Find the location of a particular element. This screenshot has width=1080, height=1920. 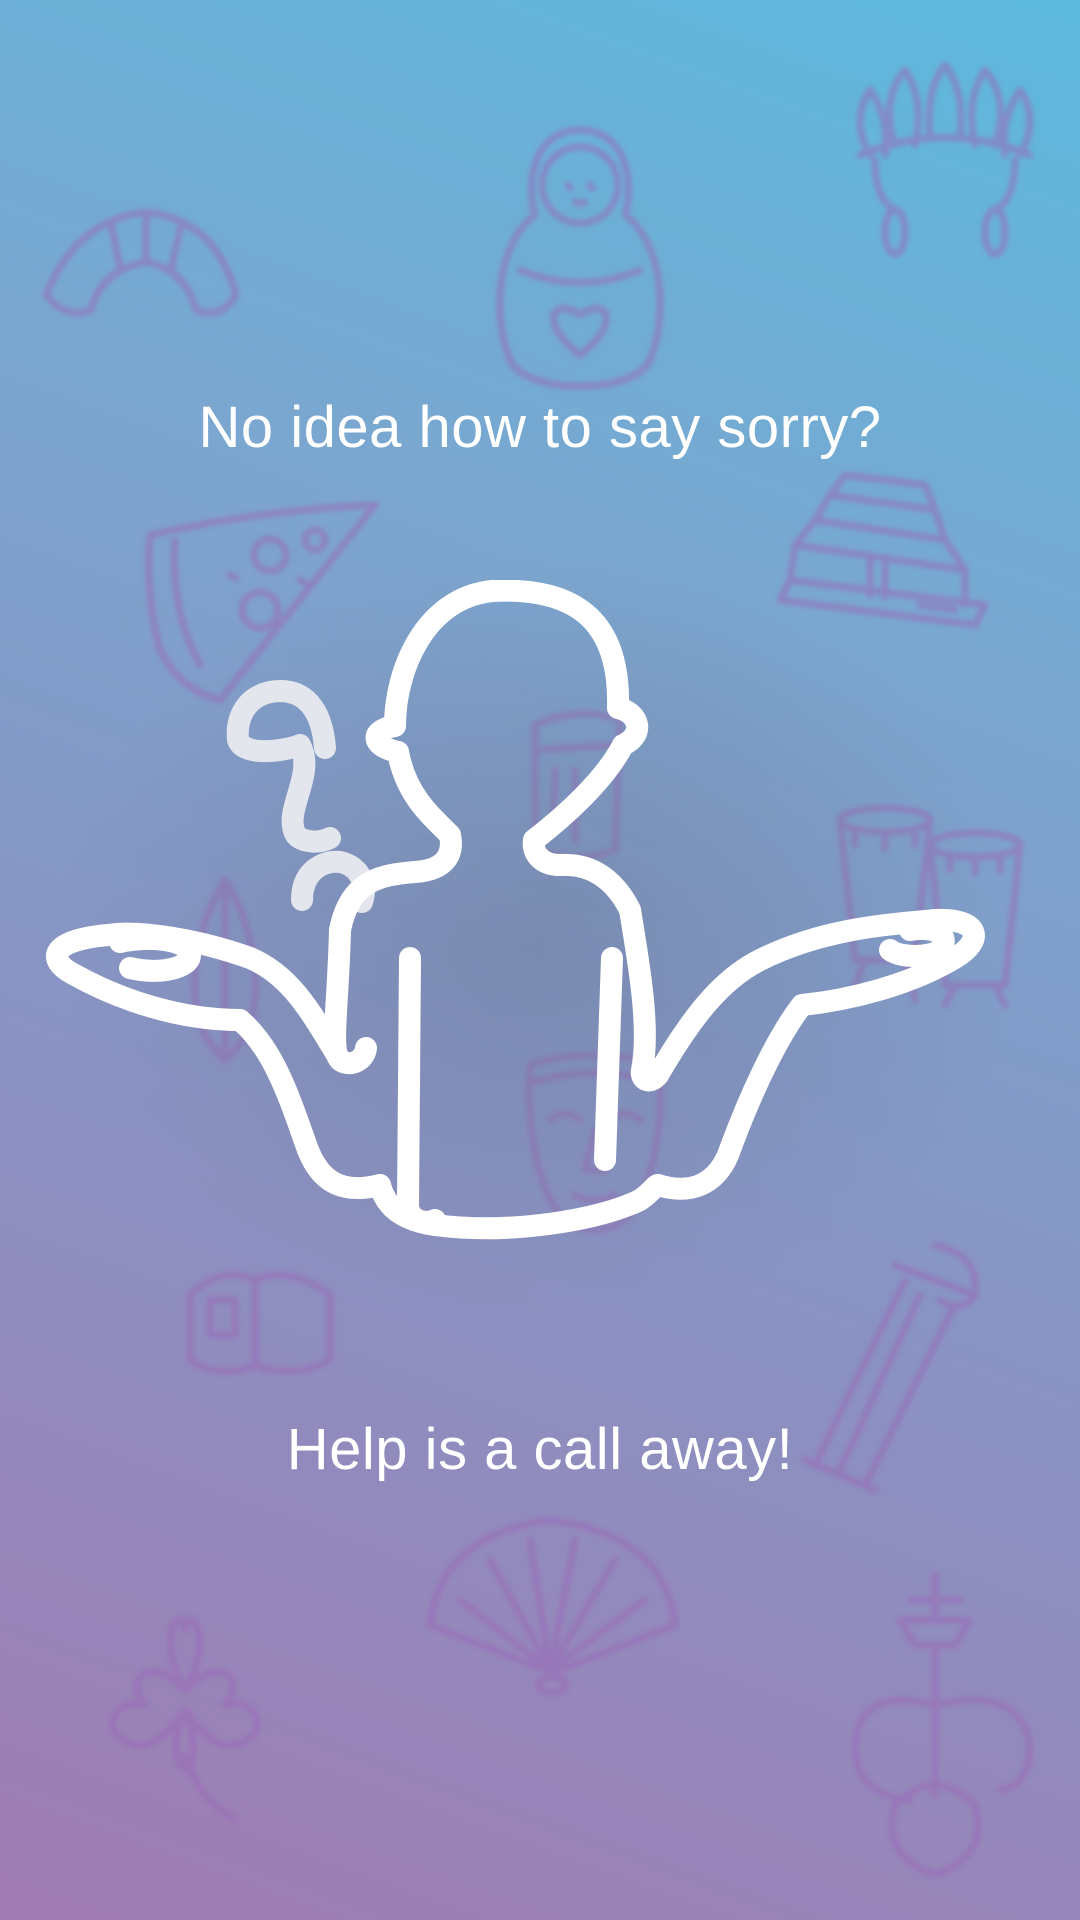

matryoshka-doll-icon is located at coordinates (580, 258).